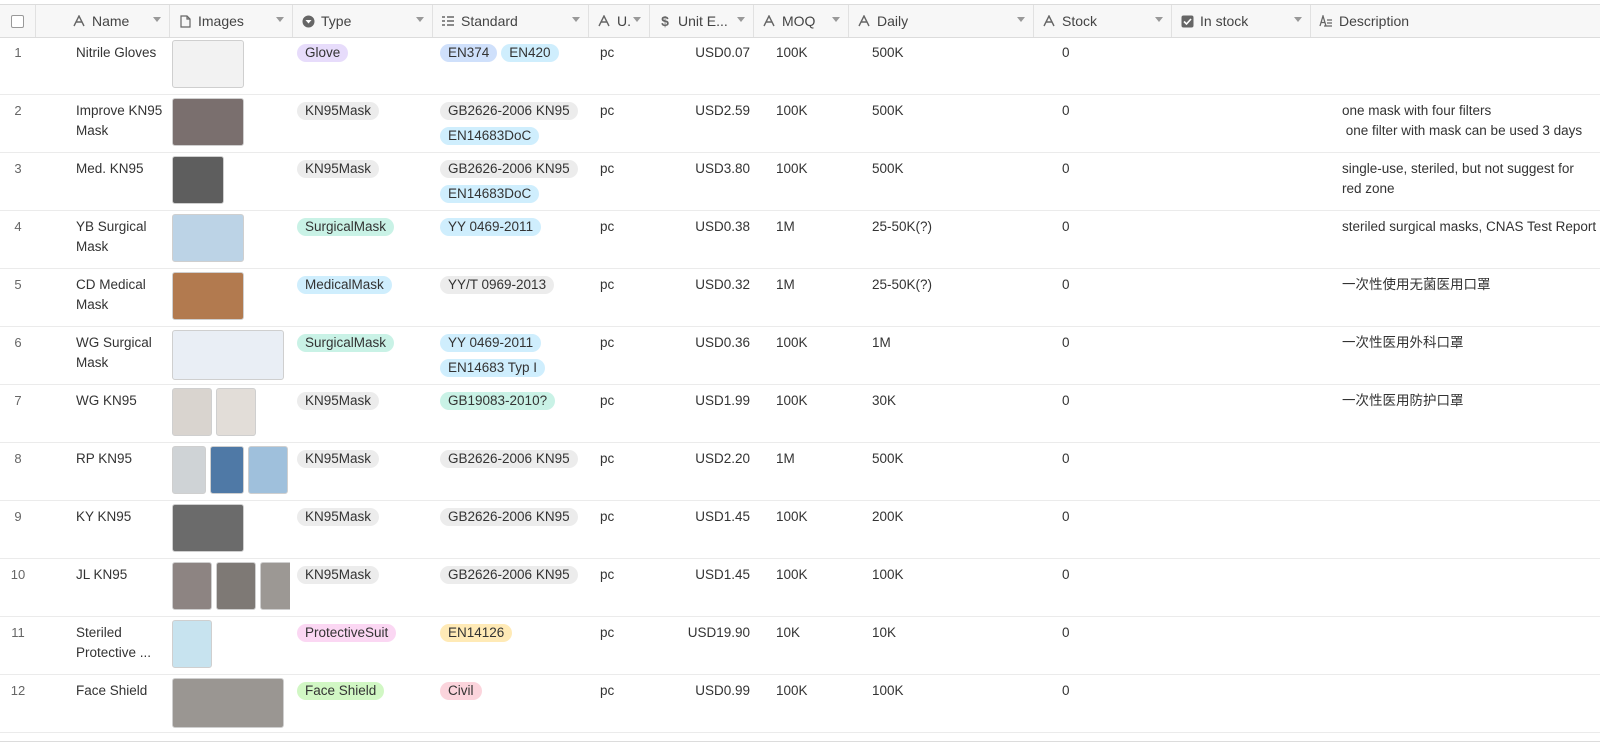 This screenshot has height=749, width=1600. What do you see at coordinates (702, 355) in the screenshot?
I see `price-cell: USD0.36` at bounding box center [702, 355].